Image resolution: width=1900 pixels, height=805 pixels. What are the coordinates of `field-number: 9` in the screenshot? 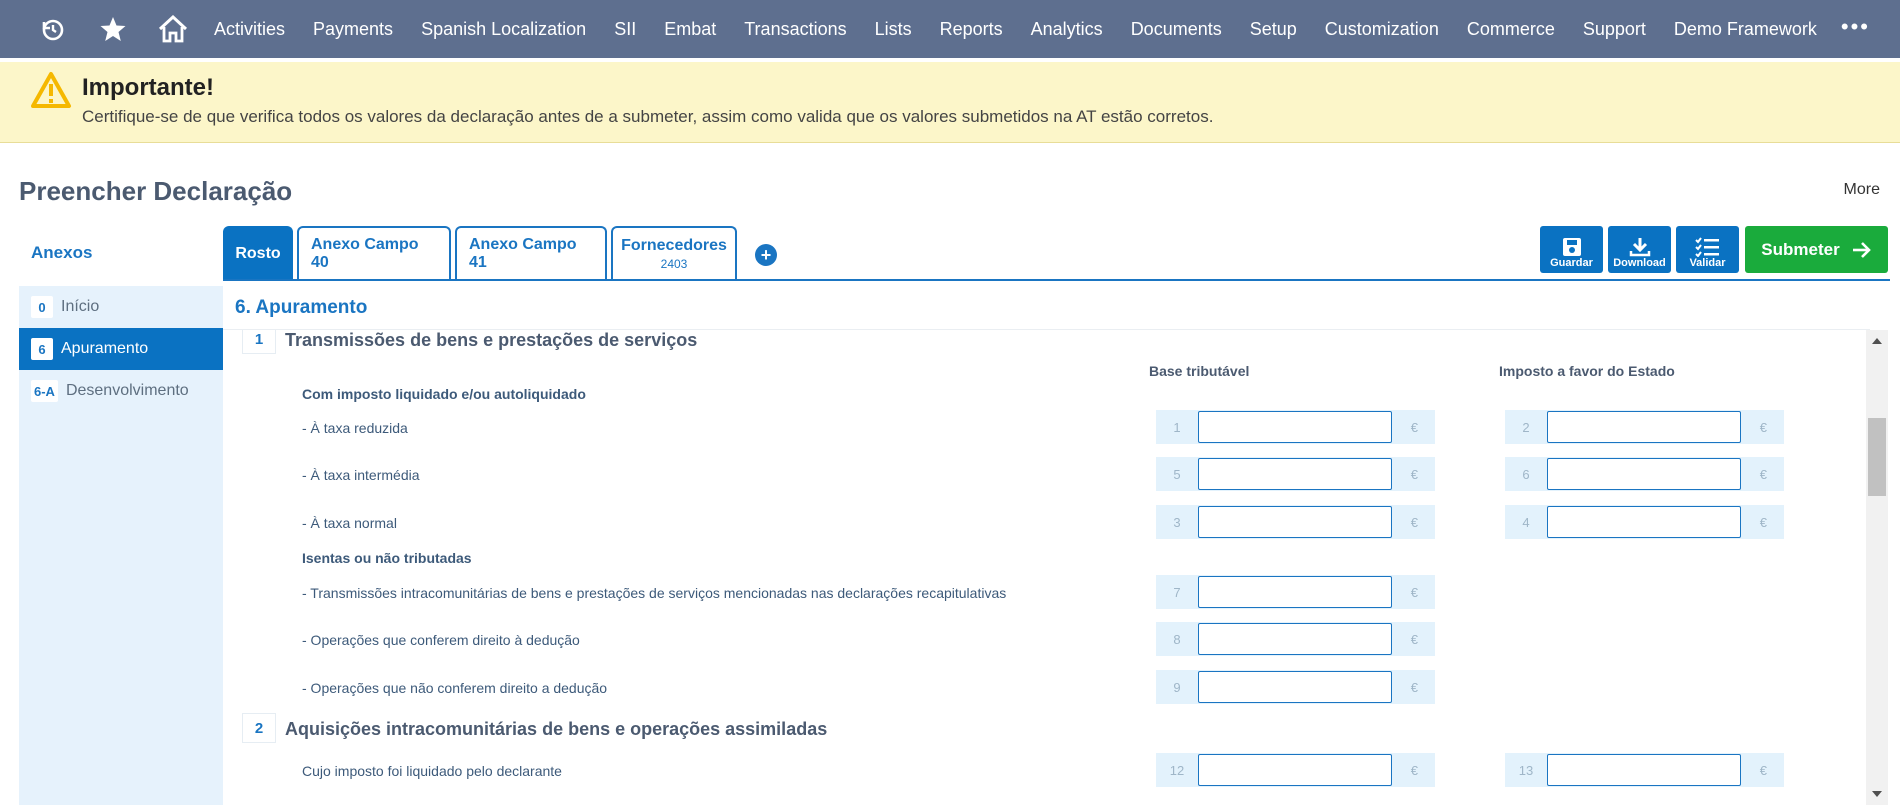 It's located at (1177, 687).